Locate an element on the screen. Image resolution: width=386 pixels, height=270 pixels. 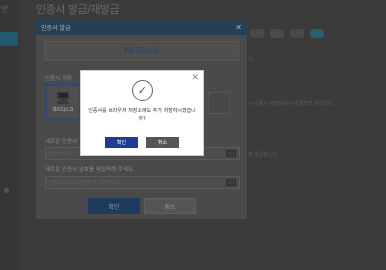
background-text: 해 발급합니다. is located at coordinates (263, 155).